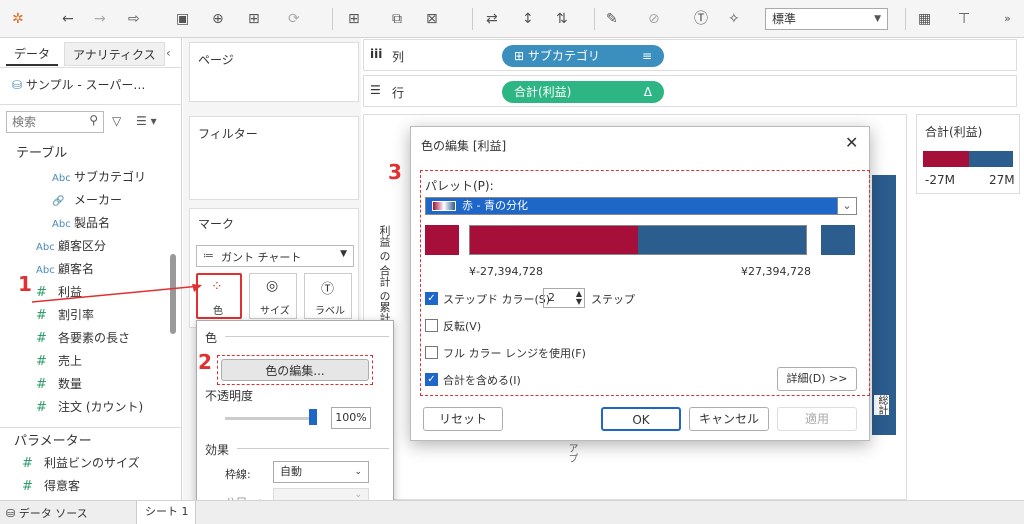 This screenshot has height=524, width=1024. What do you see at coordinates (646, 56) in the screenshot?
I see `sort-icon: ≡` at bounding box center [646, 56].